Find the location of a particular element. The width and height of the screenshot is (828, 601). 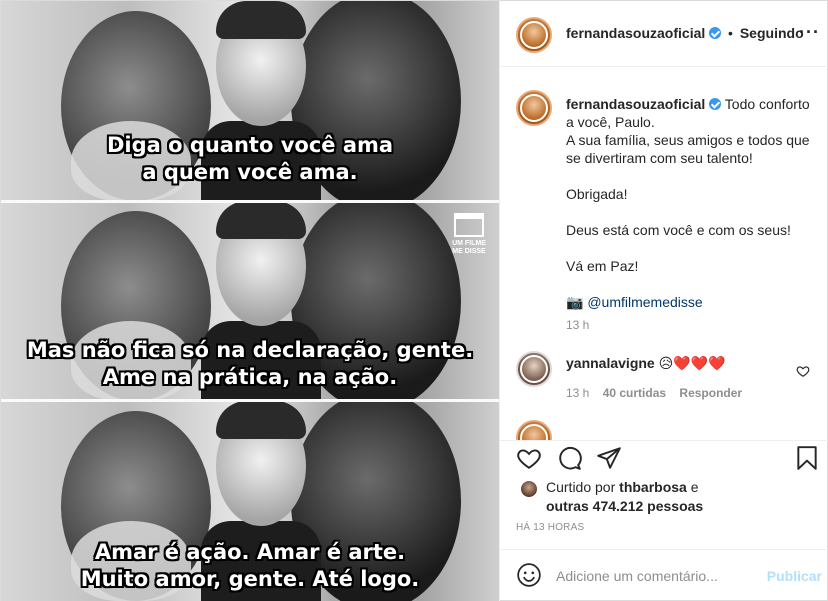

header-user: fernandasouzaoficial • Seguindo is located at coordinates (685, 33).